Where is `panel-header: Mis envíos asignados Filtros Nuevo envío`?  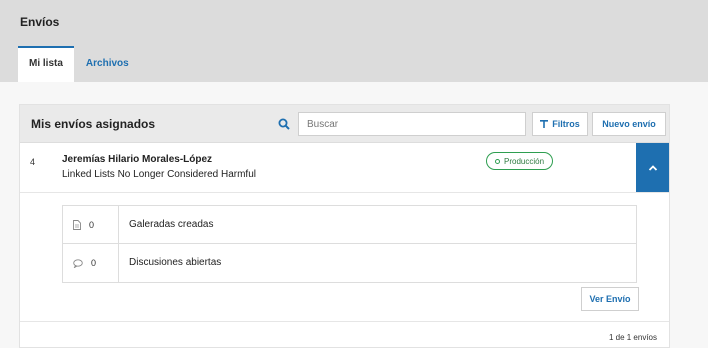
panel-header: Mis envíos asignados Filtros Nuevo envío is located at coordinates (344, 124).